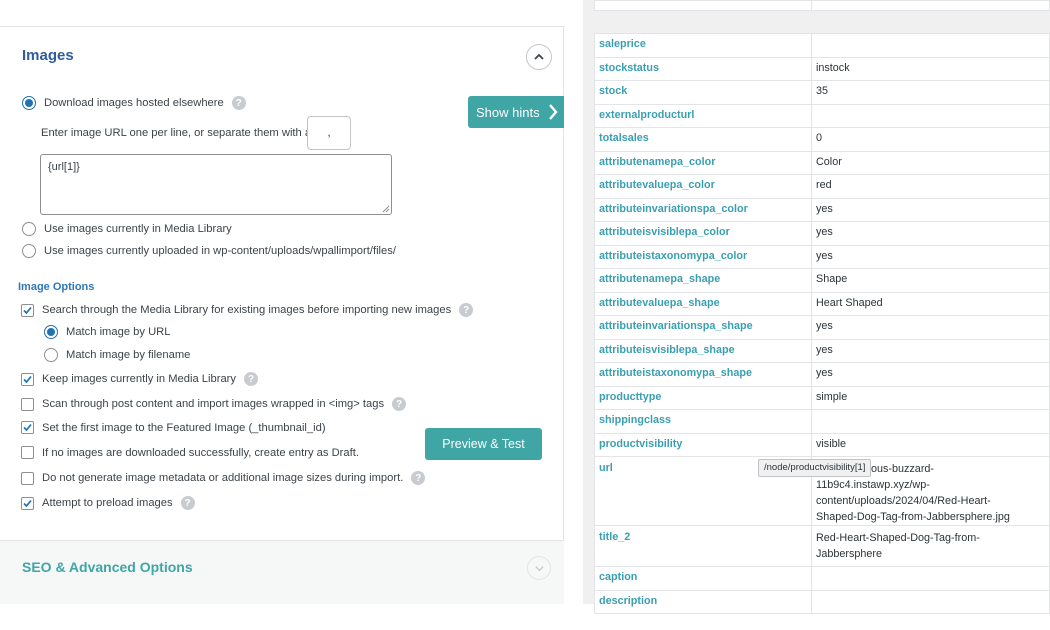 The image size is (1050, 630). I want to click on table-row: attributeinvariationspa_shape yes, so click(822, 327).